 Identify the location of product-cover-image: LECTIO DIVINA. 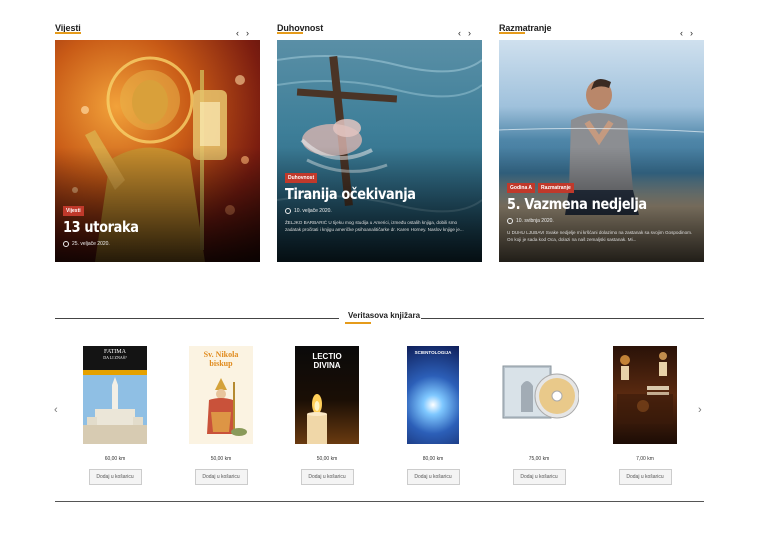
(327, 395).